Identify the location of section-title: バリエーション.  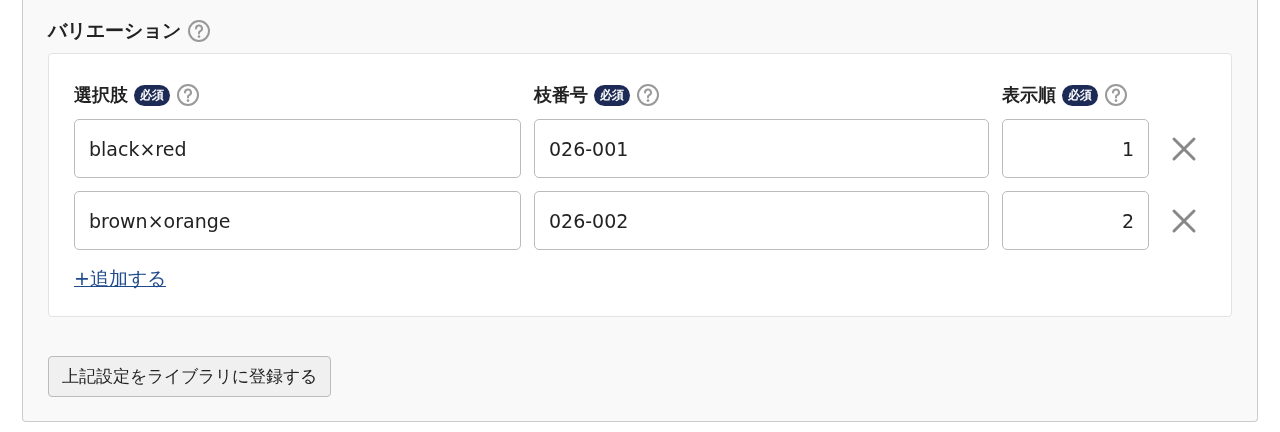
(114, 30).